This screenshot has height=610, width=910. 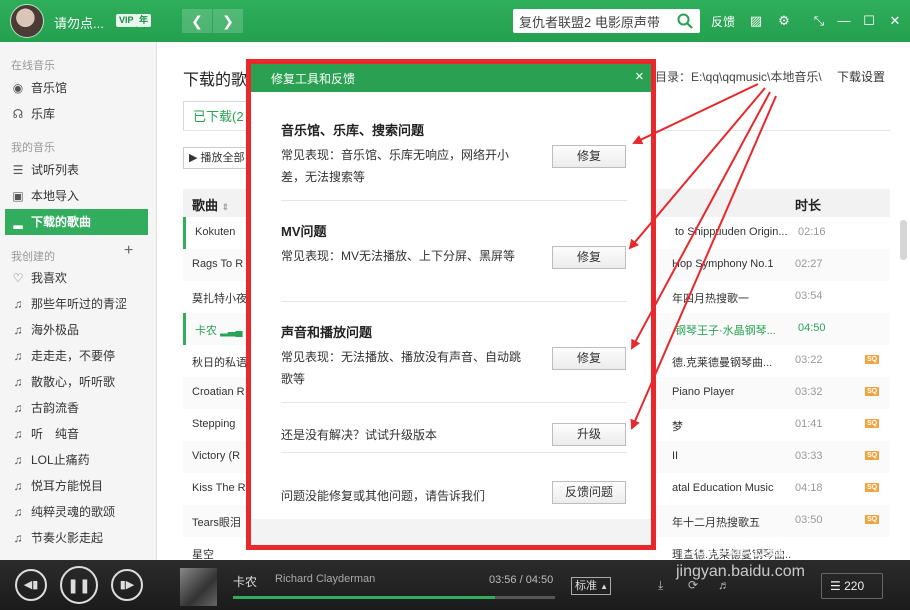 I want to click on song-album: Hop Symphony No.1, so click(x=723, y=264).